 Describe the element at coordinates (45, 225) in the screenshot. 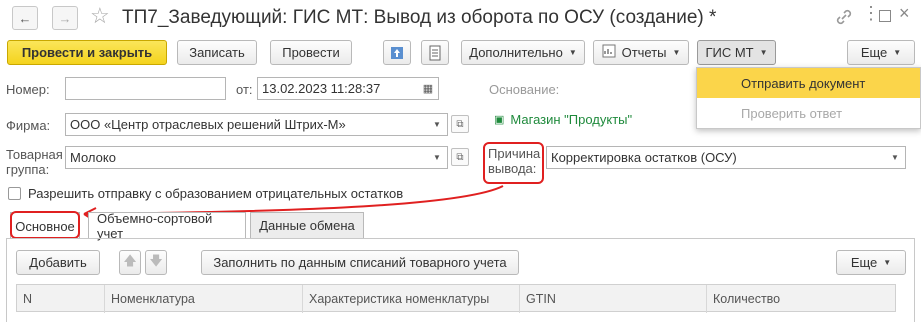

I see `tab-main-highlight` at that location.